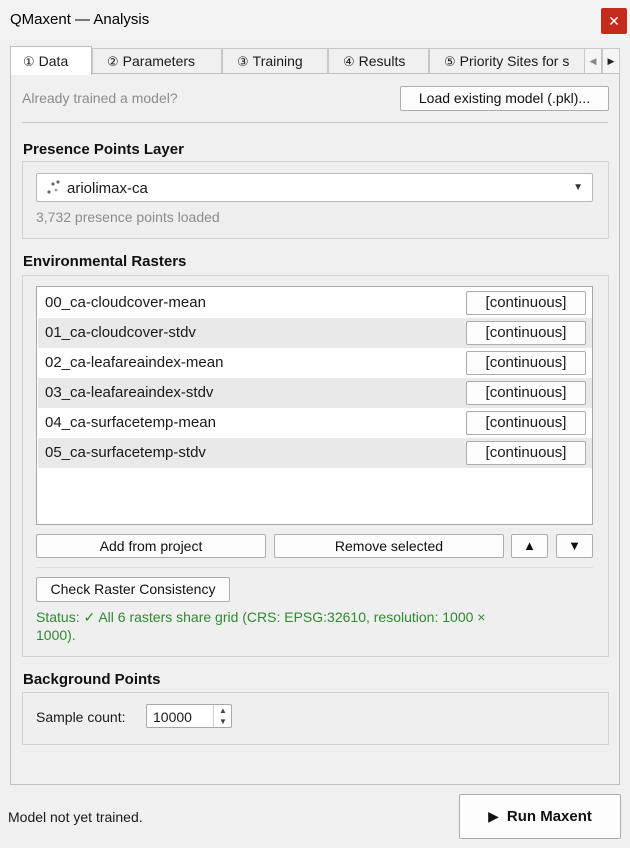 The width and height of the screenshot is (630, 848). Describe the element at coordinates (75, 817) in the screenshot. I see `model-status-text: Model not yet trained.` at that location.